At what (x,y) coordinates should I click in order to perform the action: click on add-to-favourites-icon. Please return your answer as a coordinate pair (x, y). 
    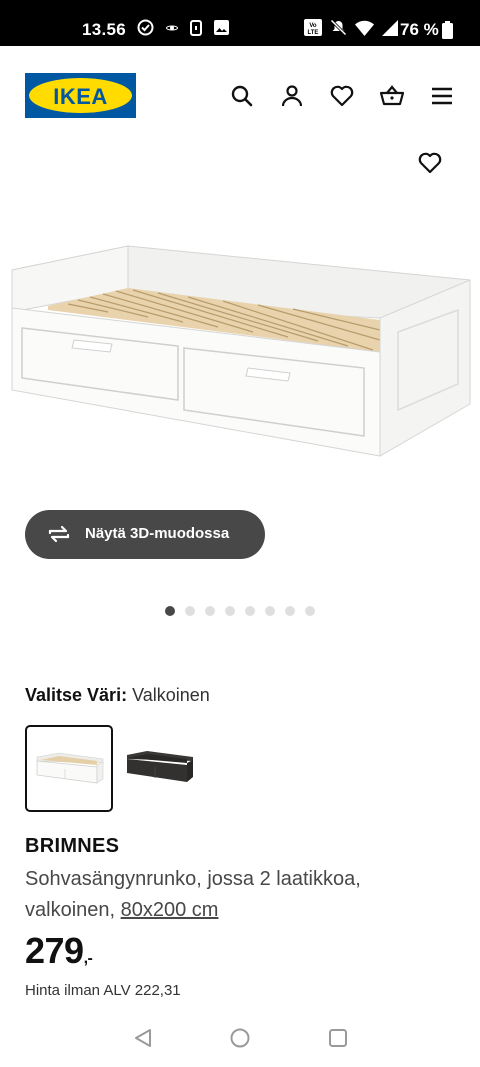
    Looking at the image, I should click on (430, 163).